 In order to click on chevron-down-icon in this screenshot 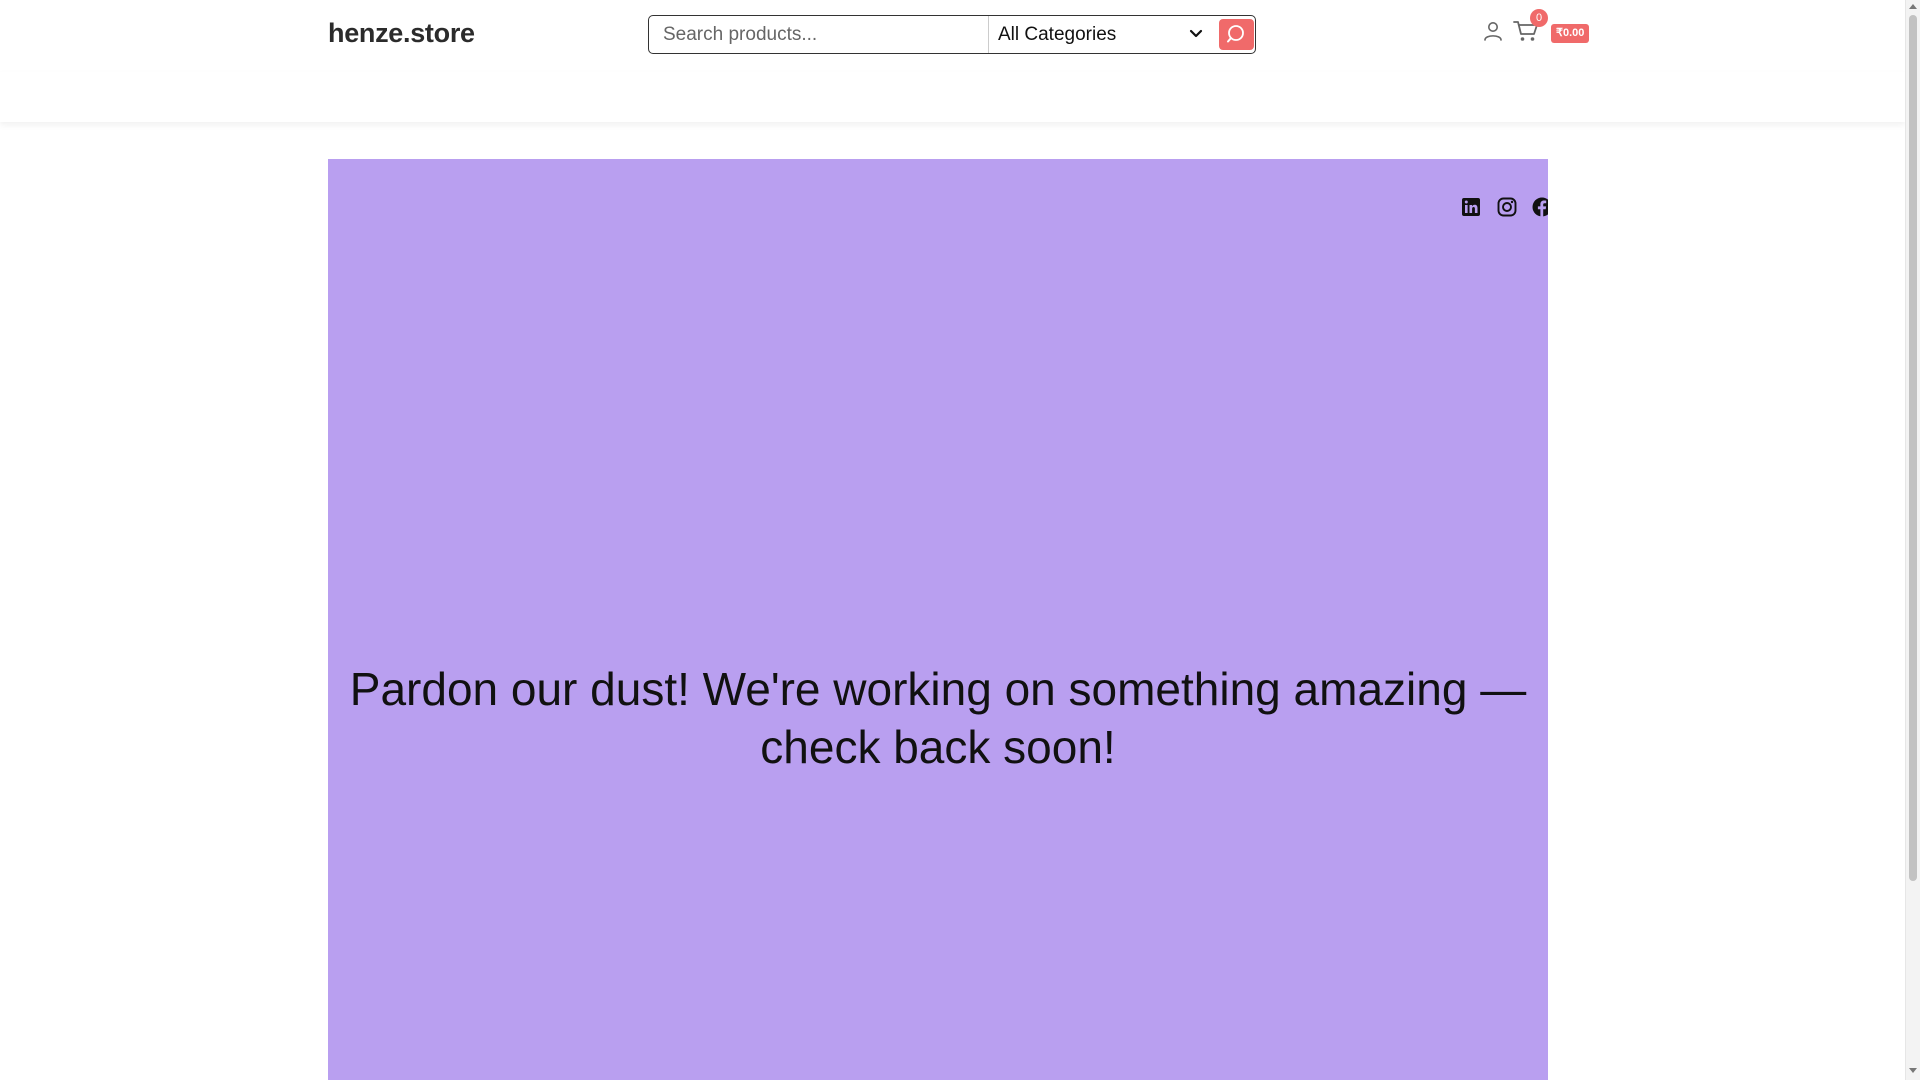, I will do `click(1196, 33)`.